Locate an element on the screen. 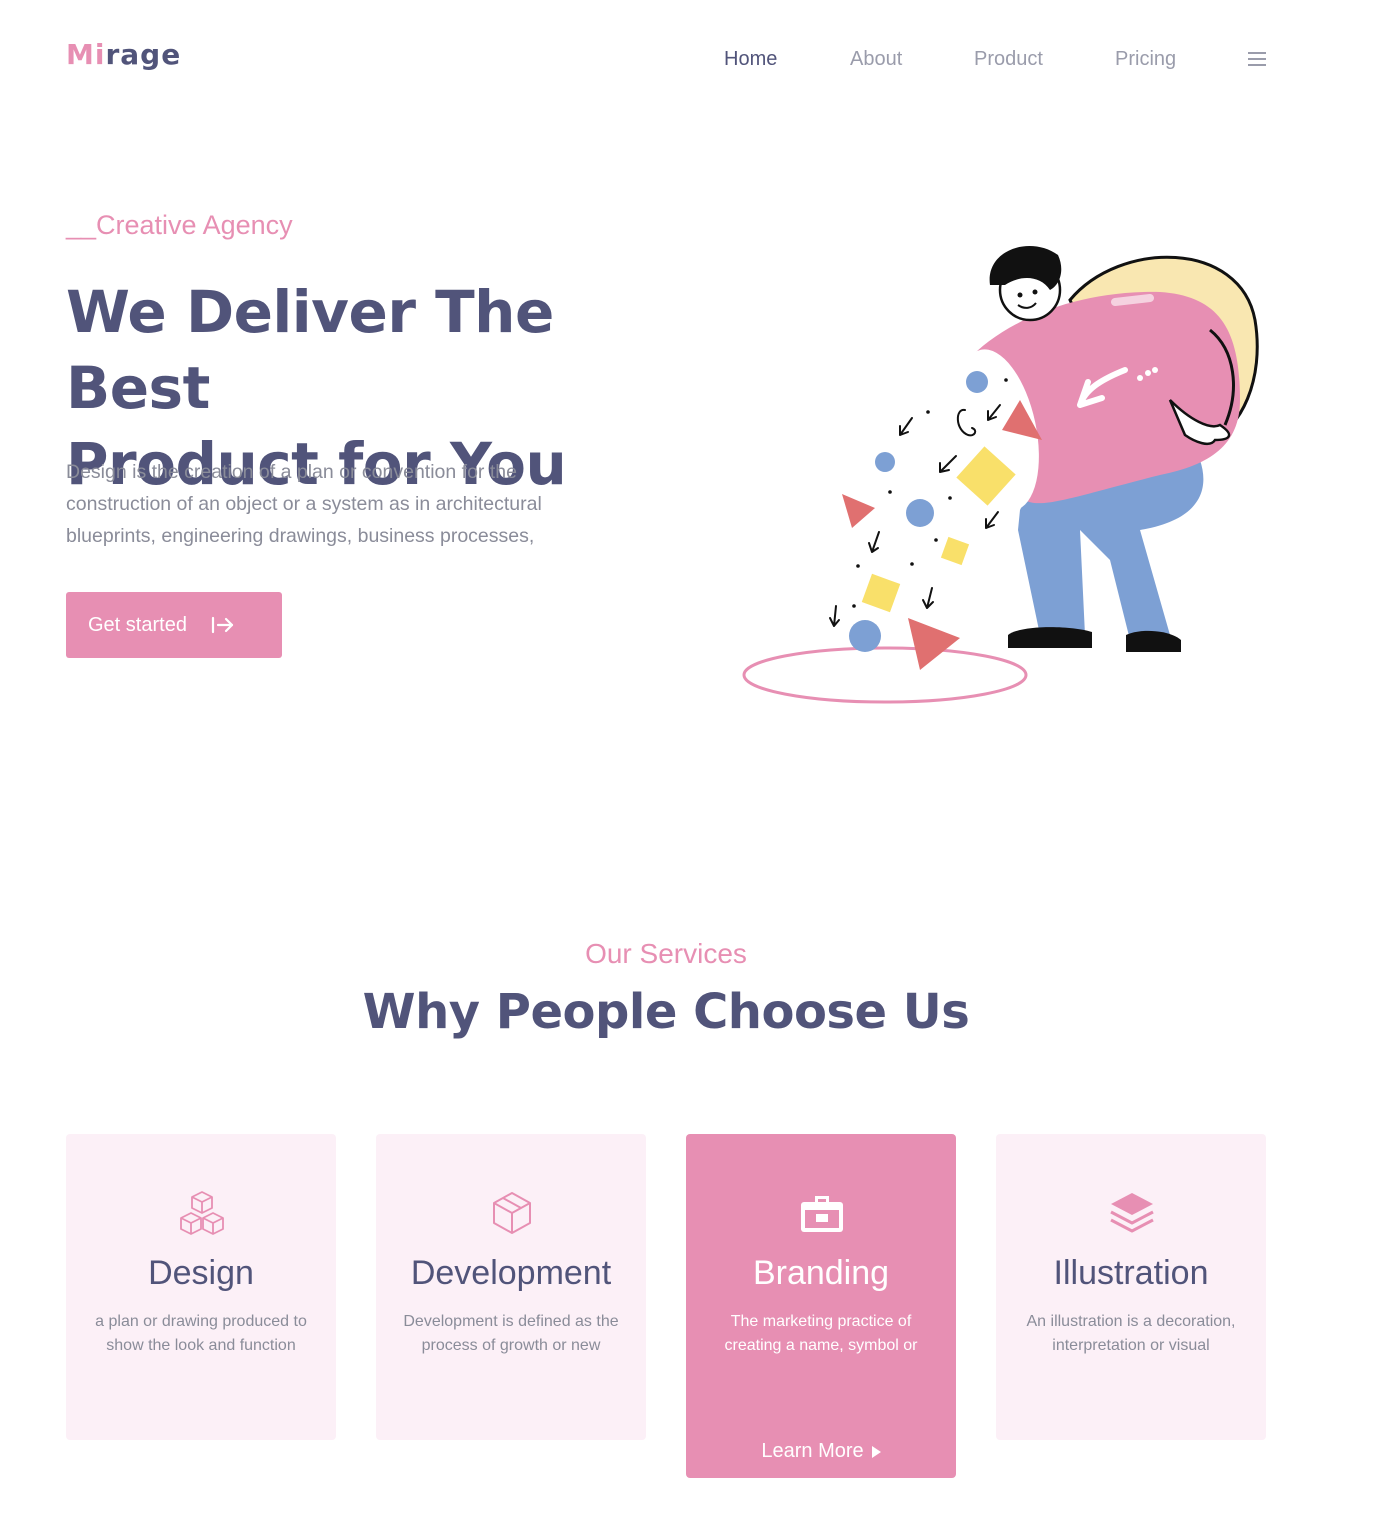 The image size is (1394, 1518). learn-more-link: Learn More is located at coordinates (821, 1451).